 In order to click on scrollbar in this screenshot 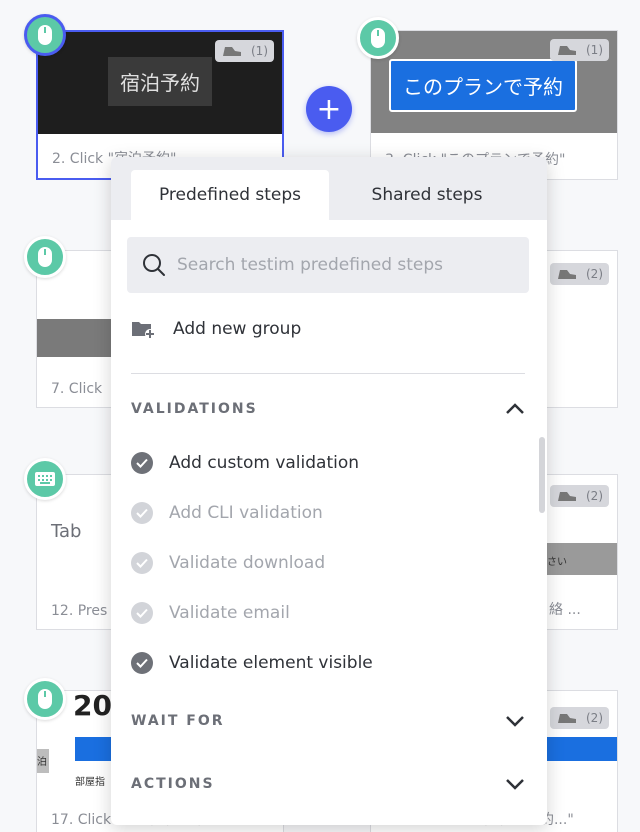, I will do `click(542, 475)`.